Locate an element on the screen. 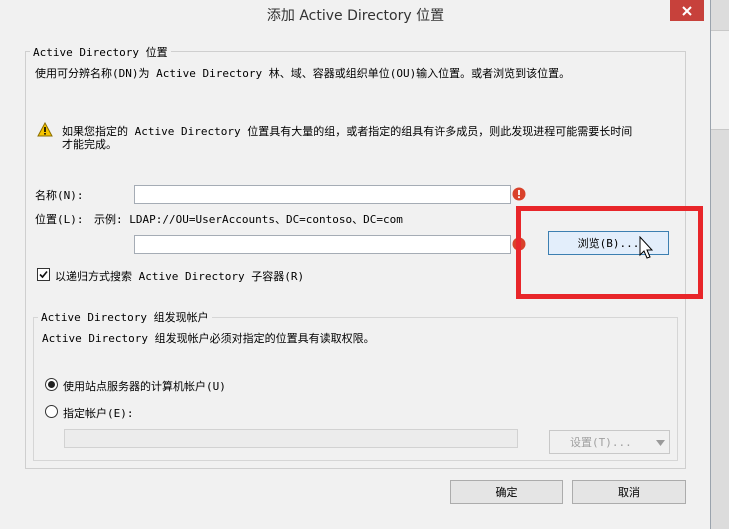 This screenshot has width=729, height=529. specify-account-radio is located at coordinates (51, 411).